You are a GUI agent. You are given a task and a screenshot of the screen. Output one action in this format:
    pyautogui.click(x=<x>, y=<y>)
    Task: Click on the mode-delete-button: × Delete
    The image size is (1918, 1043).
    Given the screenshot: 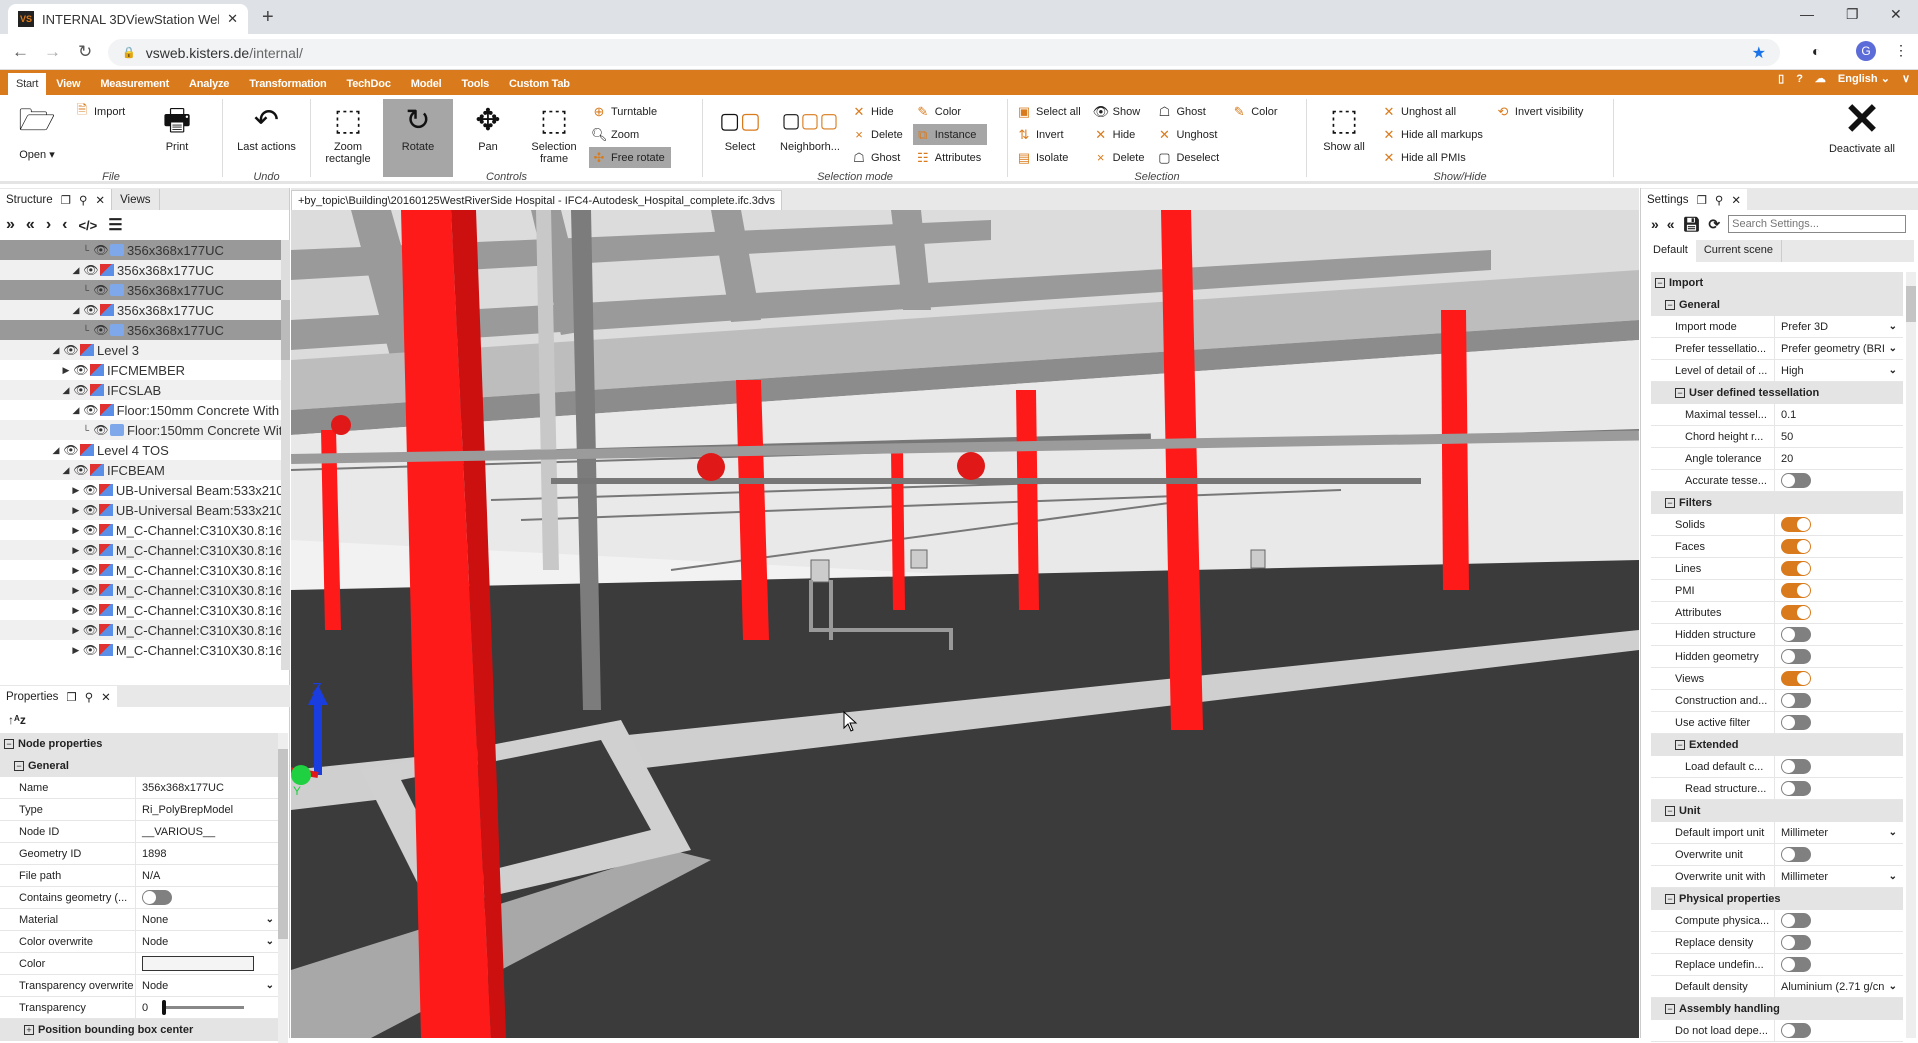 What is the action you would take?
    pyautogui.click(x=879, y=134)
    